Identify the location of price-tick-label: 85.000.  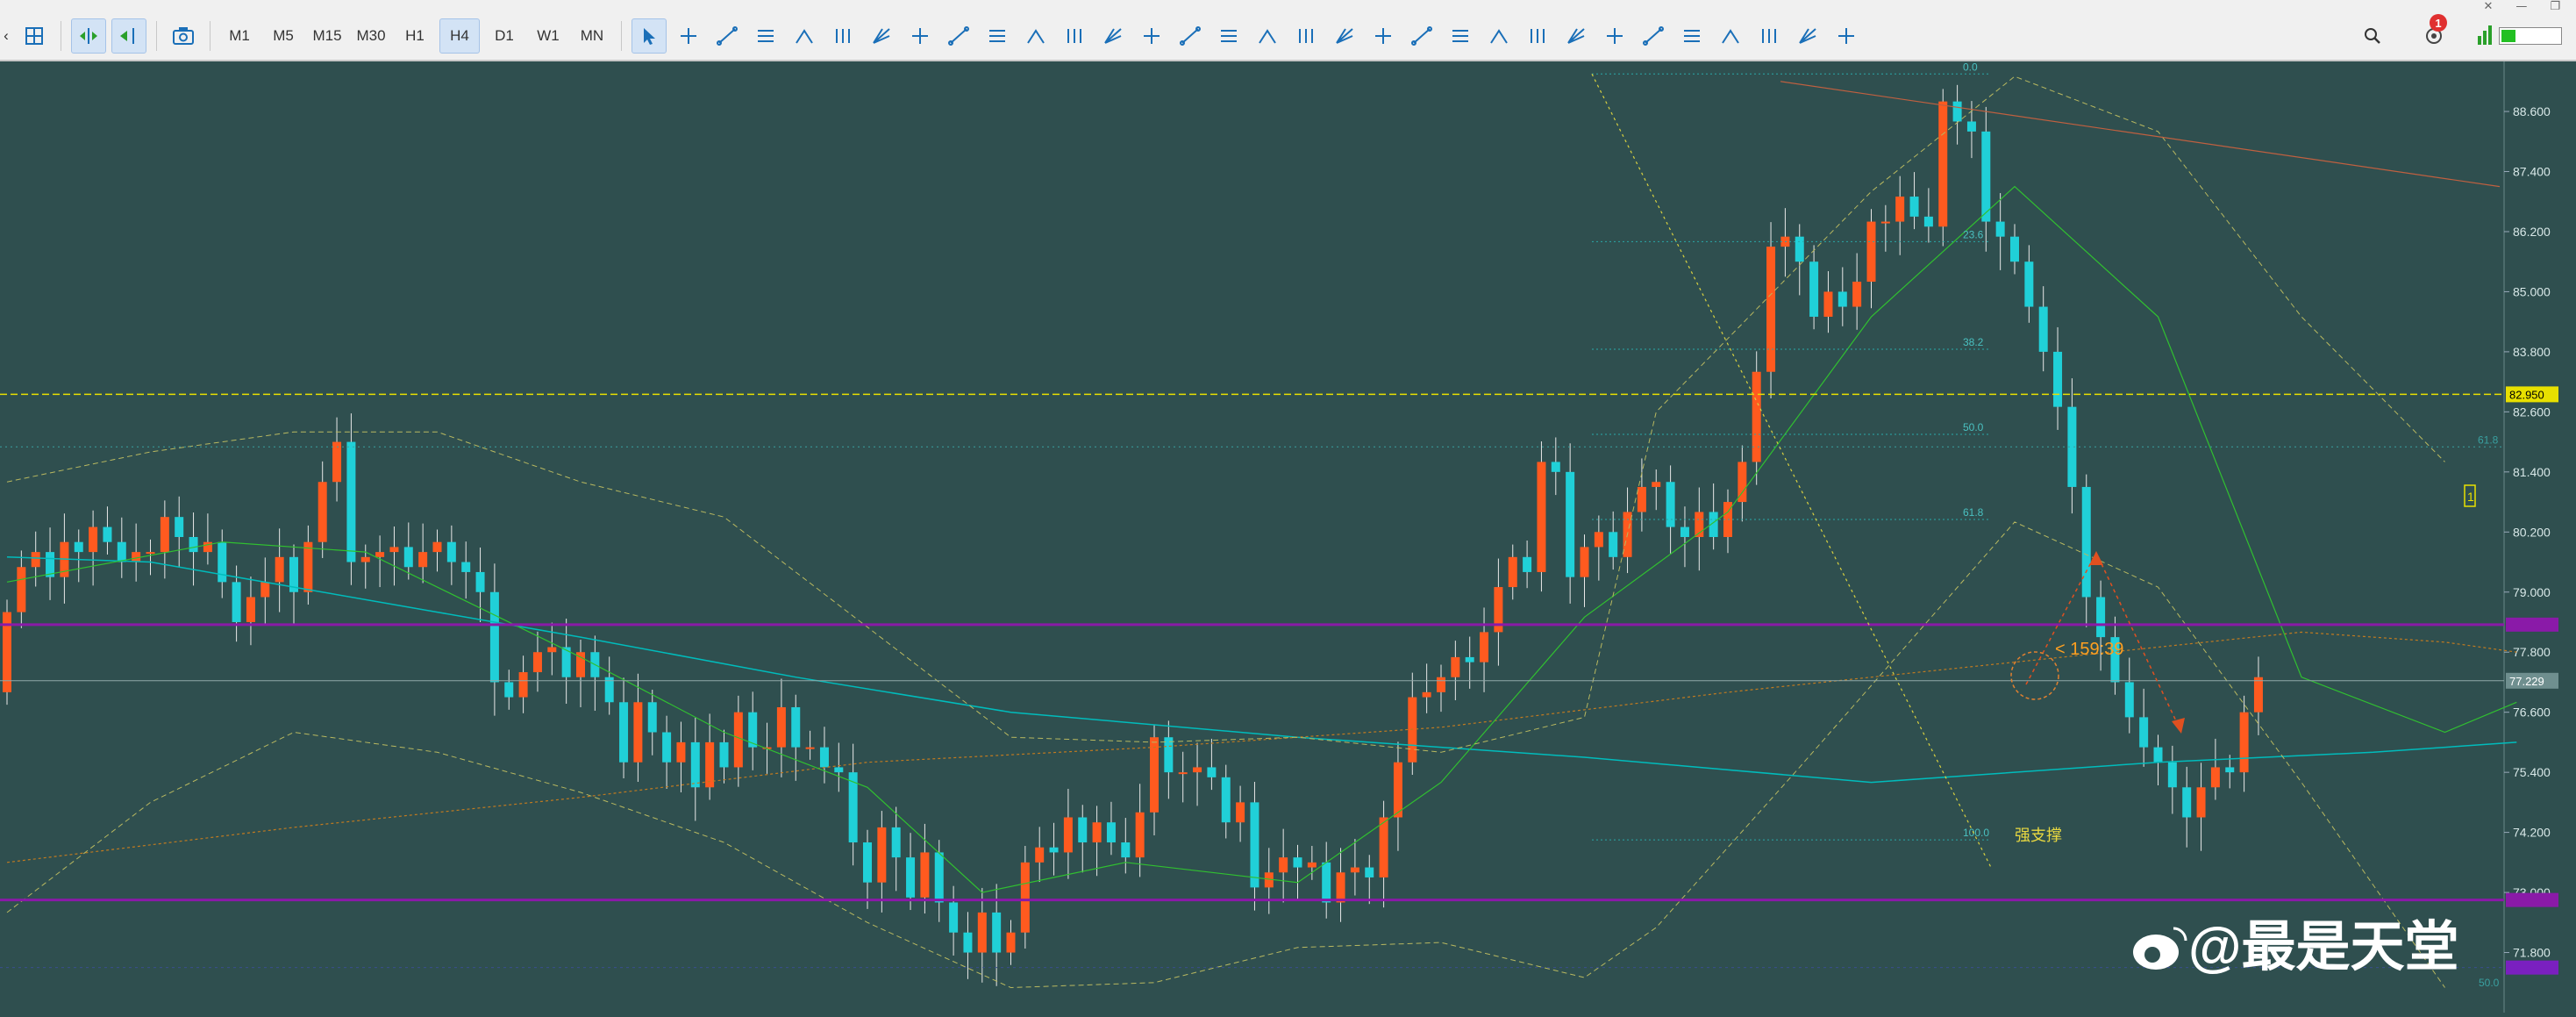
(2532, 291).